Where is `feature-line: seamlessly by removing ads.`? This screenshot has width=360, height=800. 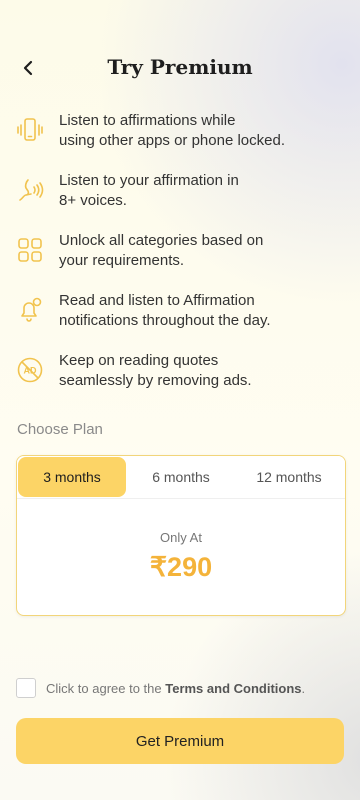
feature-line: seamlessly by removing ads. is located at coordinates (155, 380).